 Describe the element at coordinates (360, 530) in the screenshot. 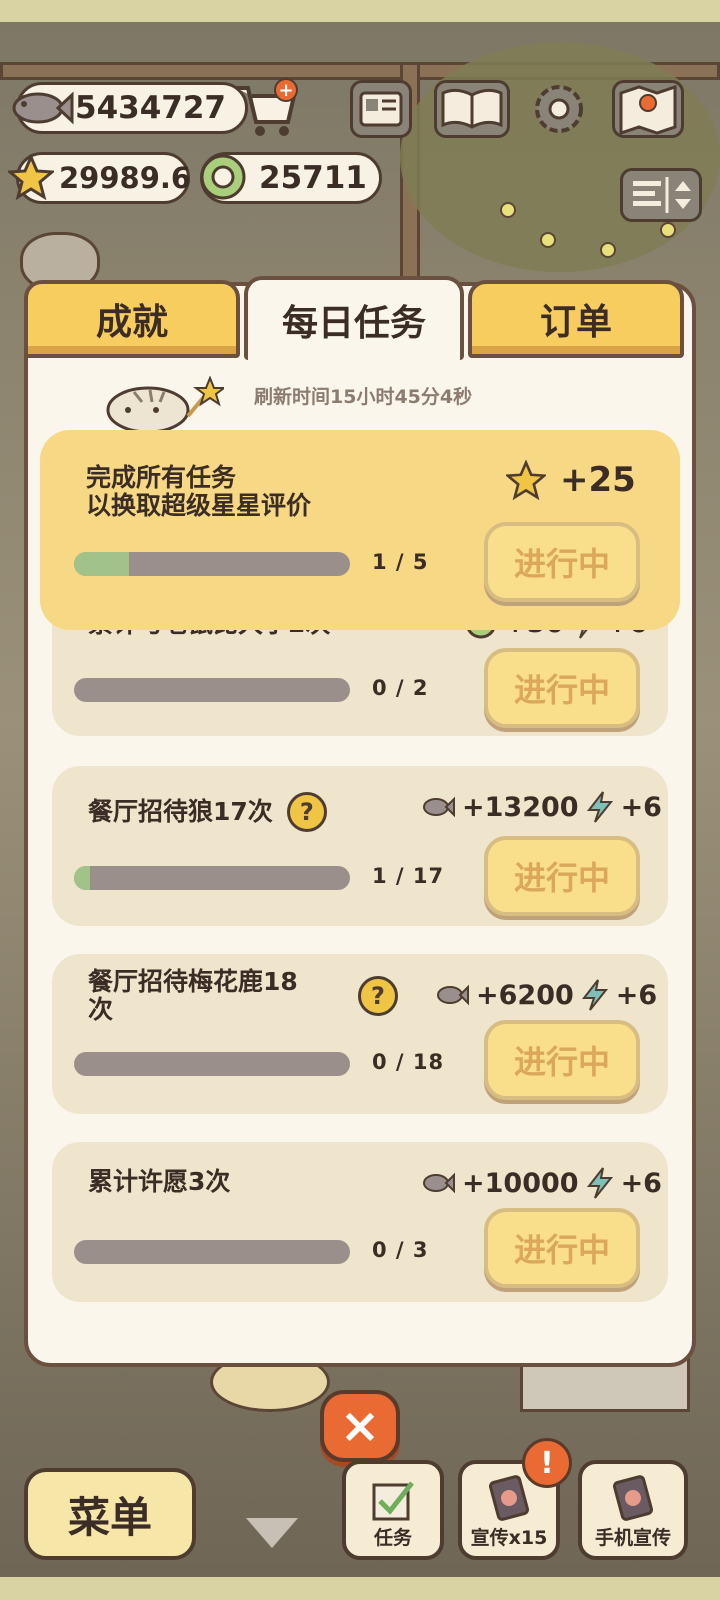

I see `featured-task-card: 完成所有任务 以换取超级星星评价 +25 1 / 5 进行中` at that location.